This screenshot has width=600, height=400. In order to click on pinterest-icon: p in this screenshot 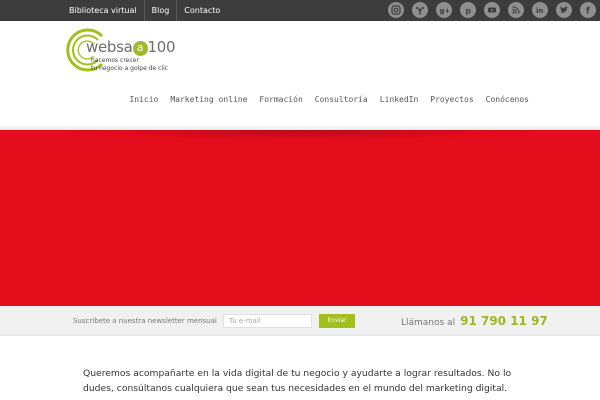, I will do `click(468, 10)`.